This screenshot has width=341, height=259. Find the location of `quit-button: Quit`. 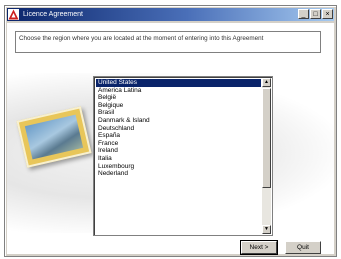

quit-button: Quit is located at coordinates (303, 247).